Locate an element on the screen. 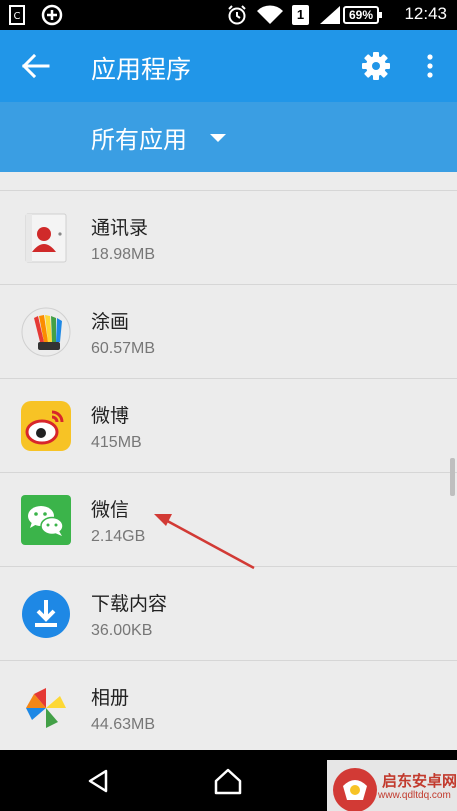 This screenshot has width=457, height=811. status-bar: C 1 69% 12:43 is located at coordinates (228, 15).